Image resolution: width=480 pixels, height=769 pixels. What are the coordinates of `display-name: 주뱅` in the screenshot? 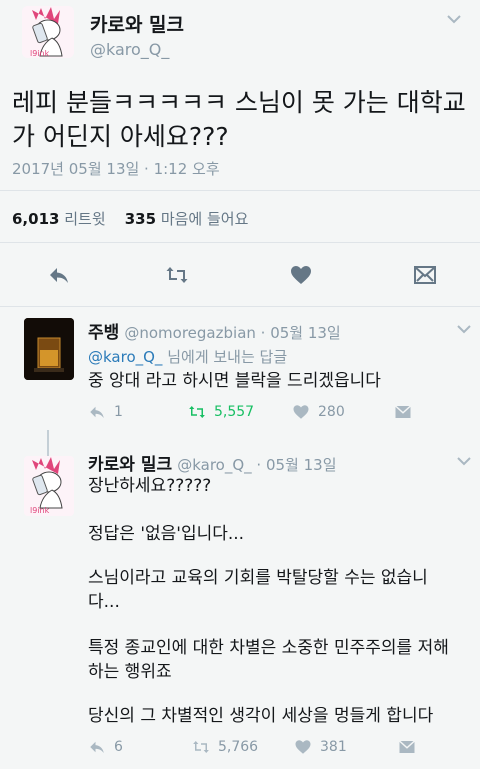 It's located at (103, 333).